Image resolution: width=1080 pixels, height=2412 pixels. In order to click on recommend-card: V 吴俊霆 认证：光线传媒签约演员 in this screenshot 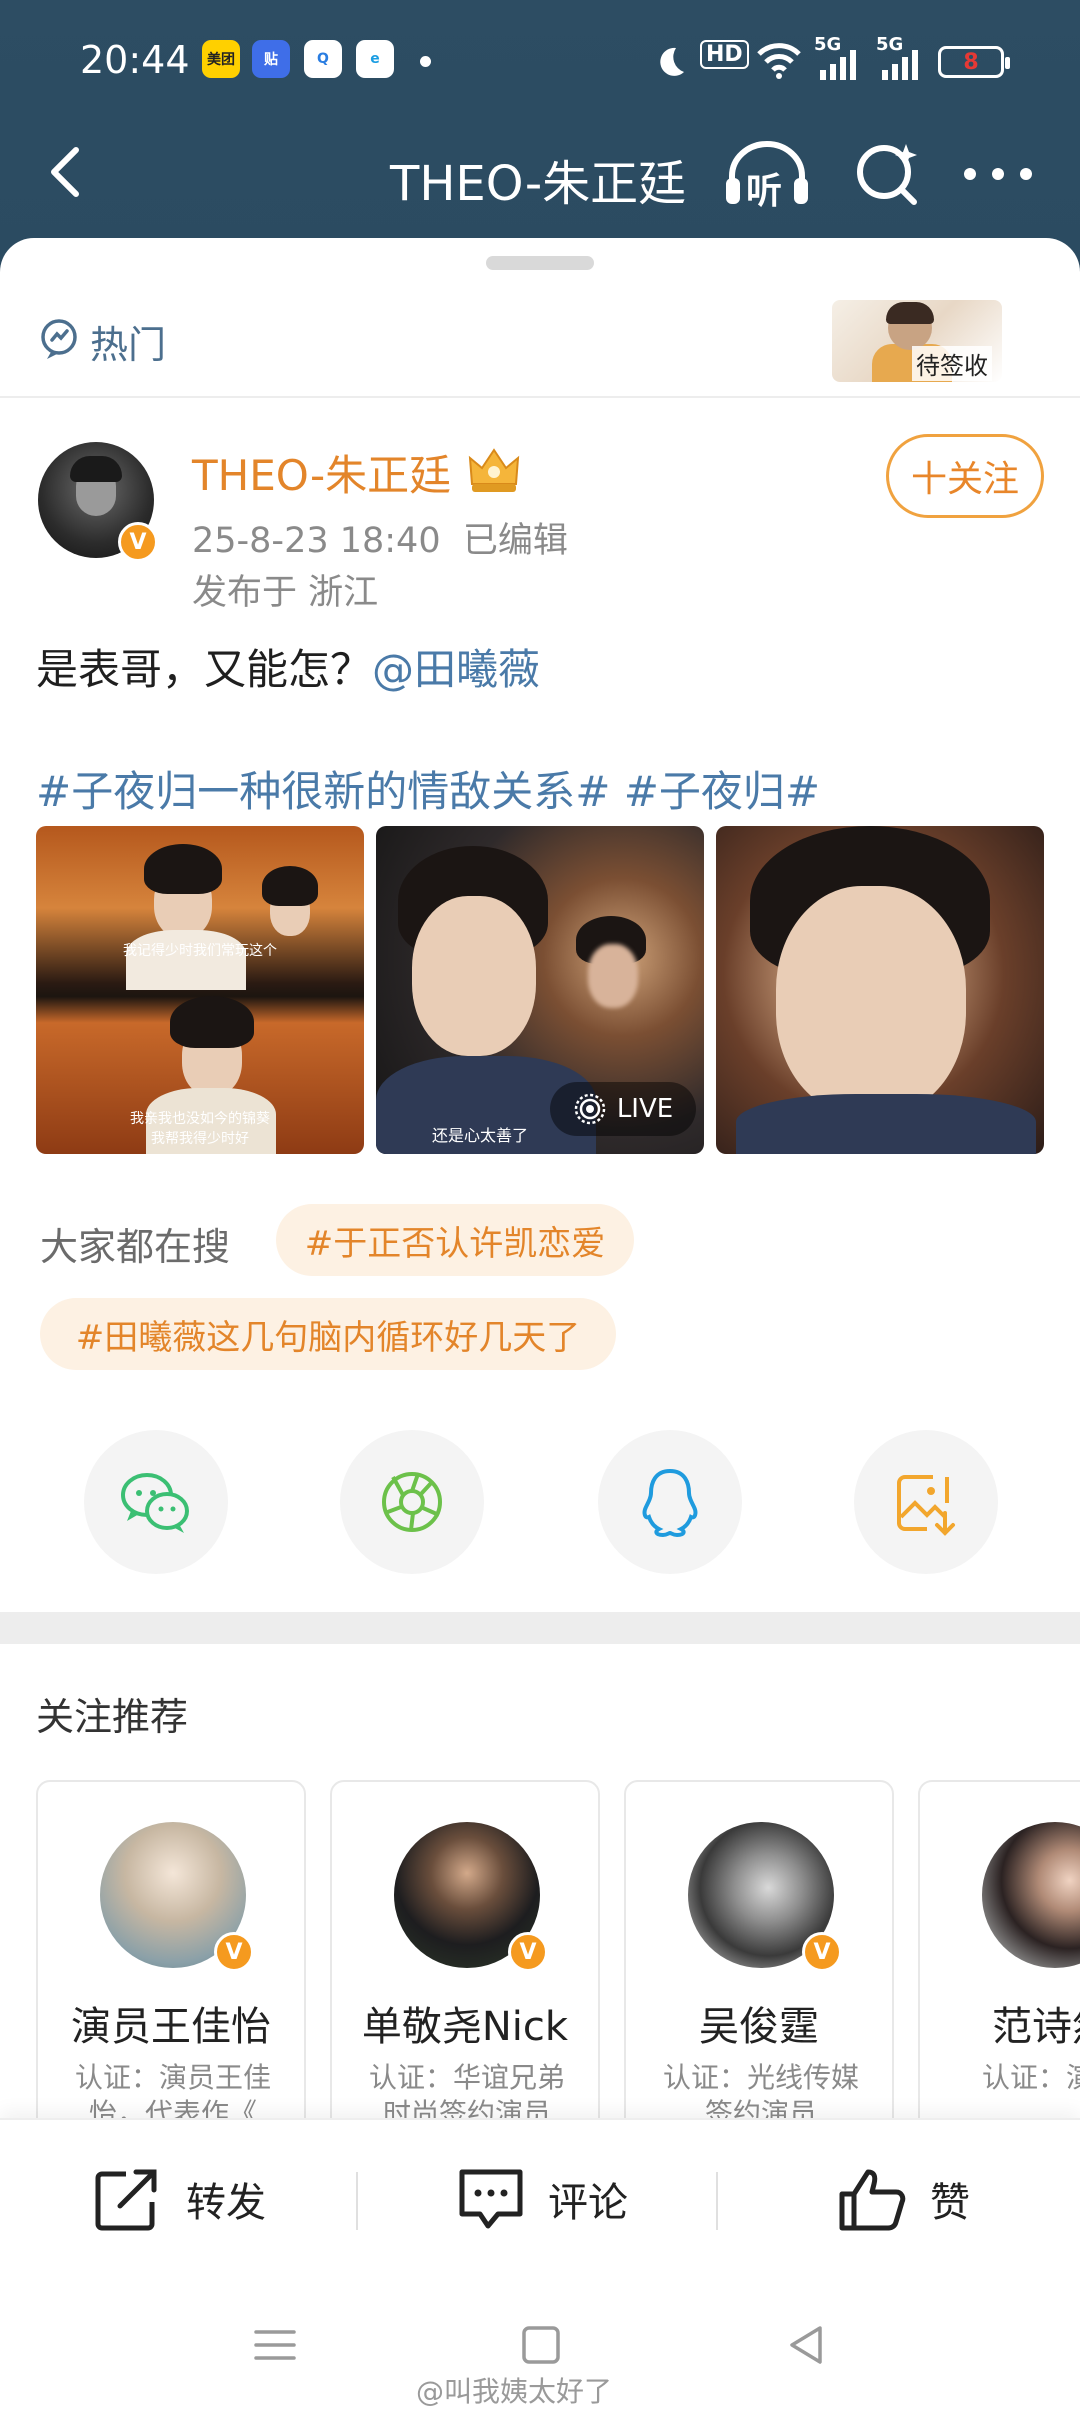, I will do `click(759, 1949)`.